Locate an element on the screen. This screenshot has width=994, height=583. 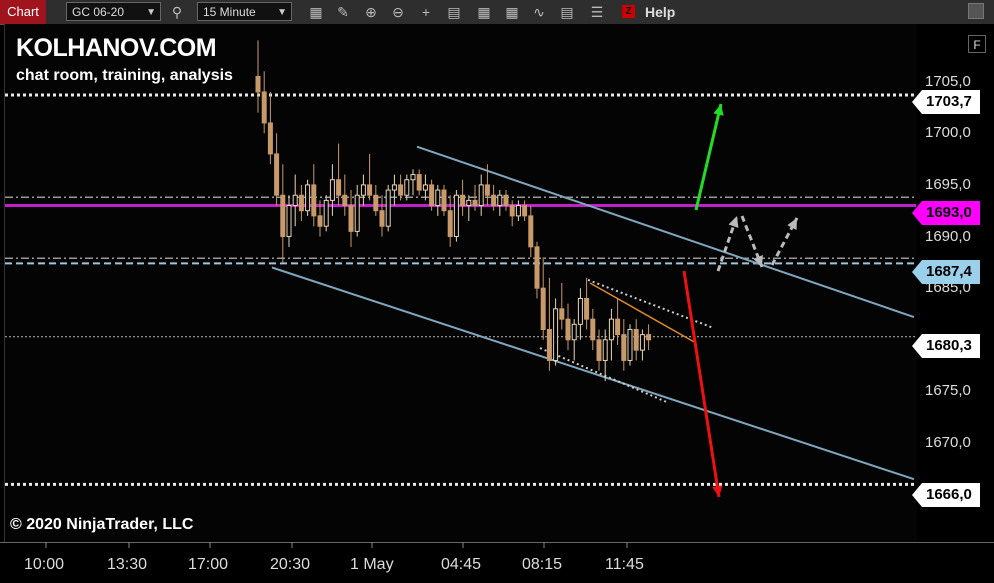
gray-arrow-up-left-head is located at coordinates (733, 222).